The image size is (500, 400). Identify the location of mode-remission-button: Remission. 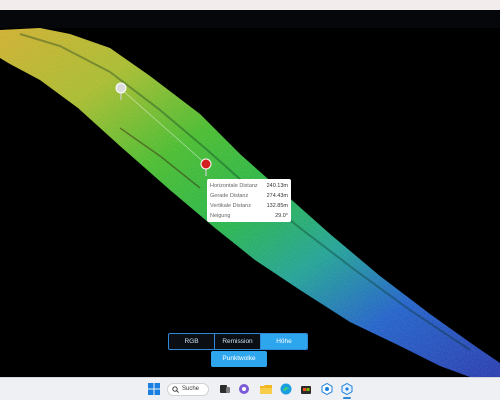
(238, 341).